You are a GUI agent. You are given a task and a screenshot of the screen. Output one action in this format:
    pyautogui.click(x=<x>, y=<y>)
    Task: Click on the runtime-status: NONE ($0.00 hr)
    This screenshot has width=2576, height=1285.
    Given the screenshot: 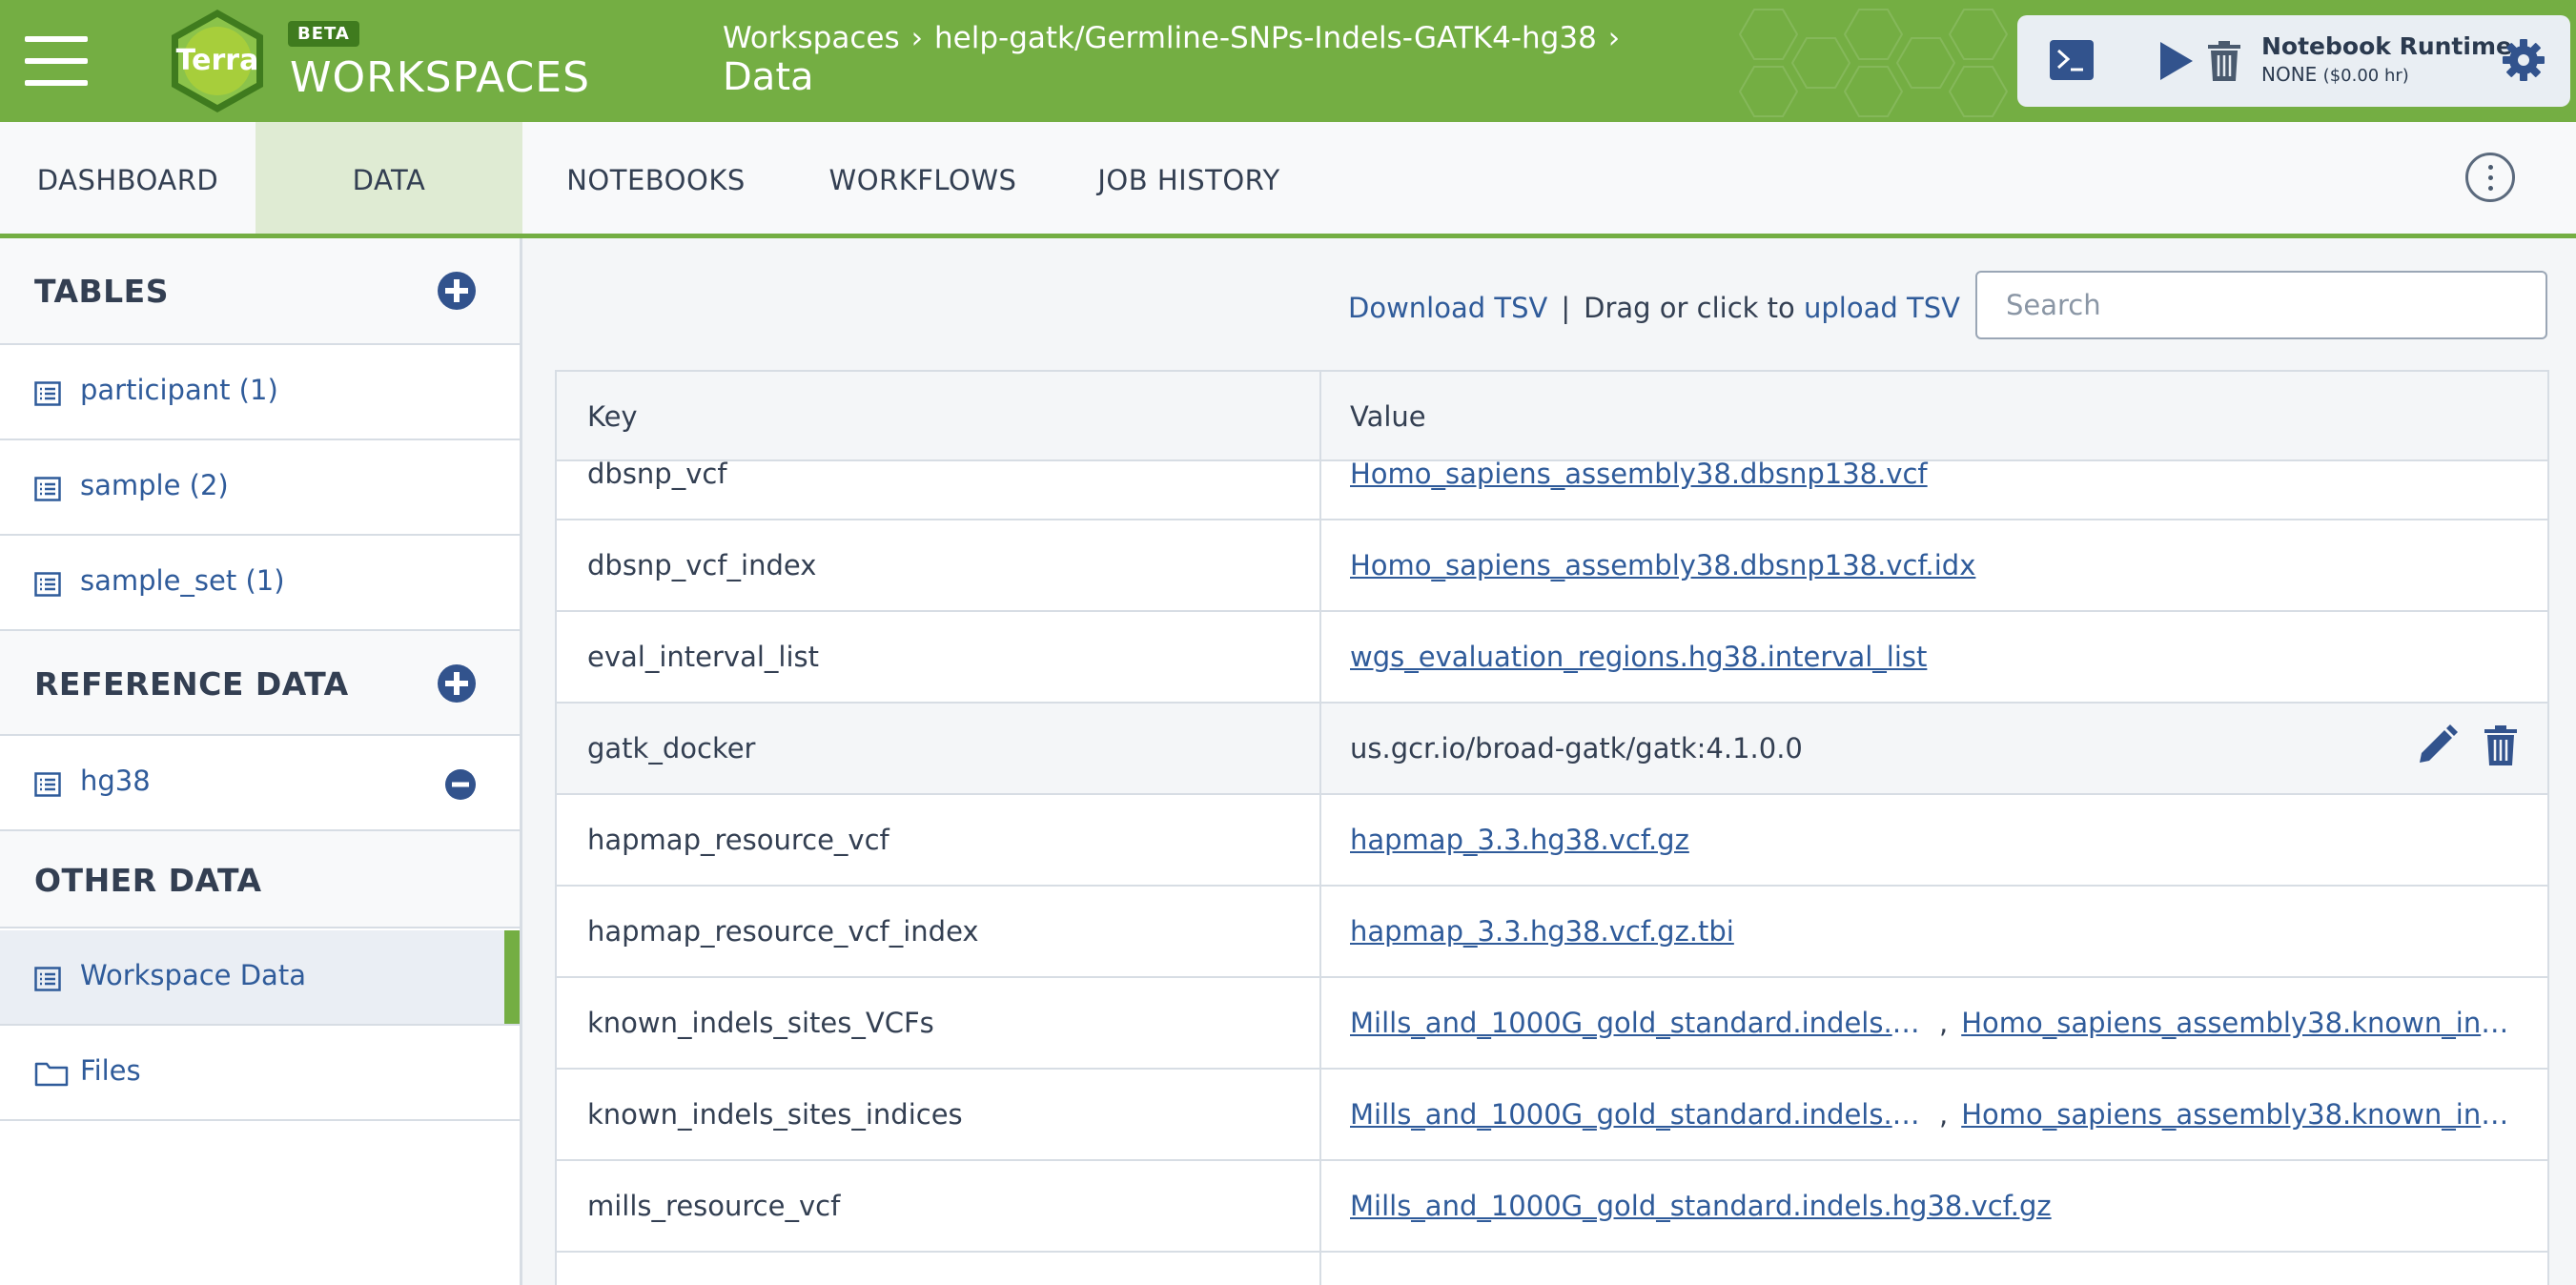 What is the action you would take?
    pyautogui.click(x=2335, y=74)
    